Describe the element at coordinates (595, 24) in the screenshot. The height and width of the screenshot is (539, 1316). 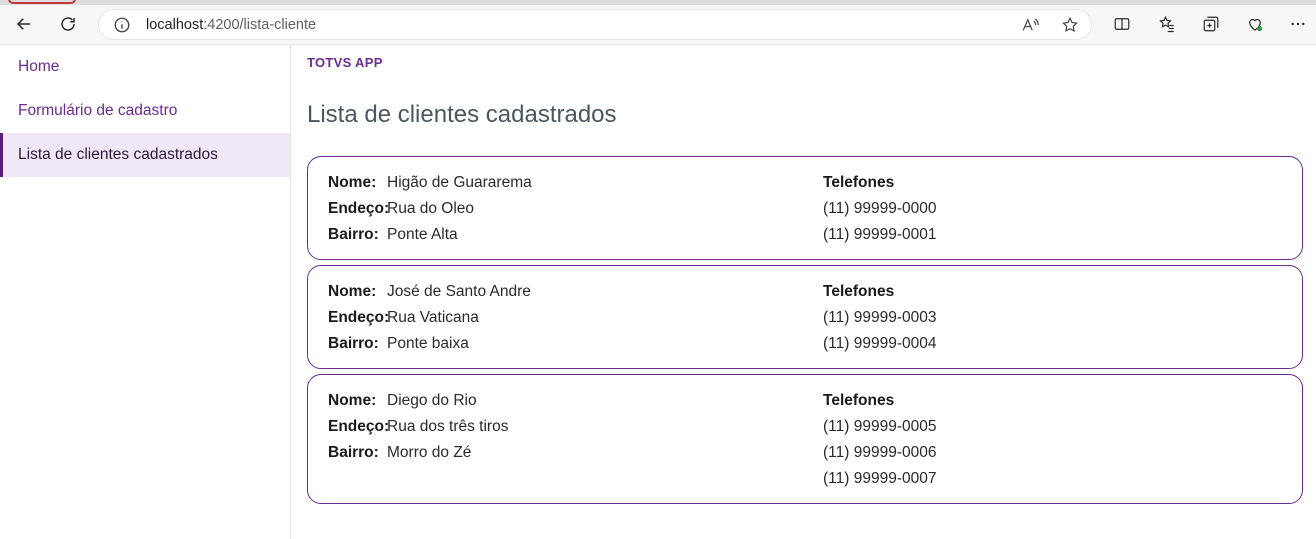
I see `address-bar: localhost:4200/lista-cliente` at that location.